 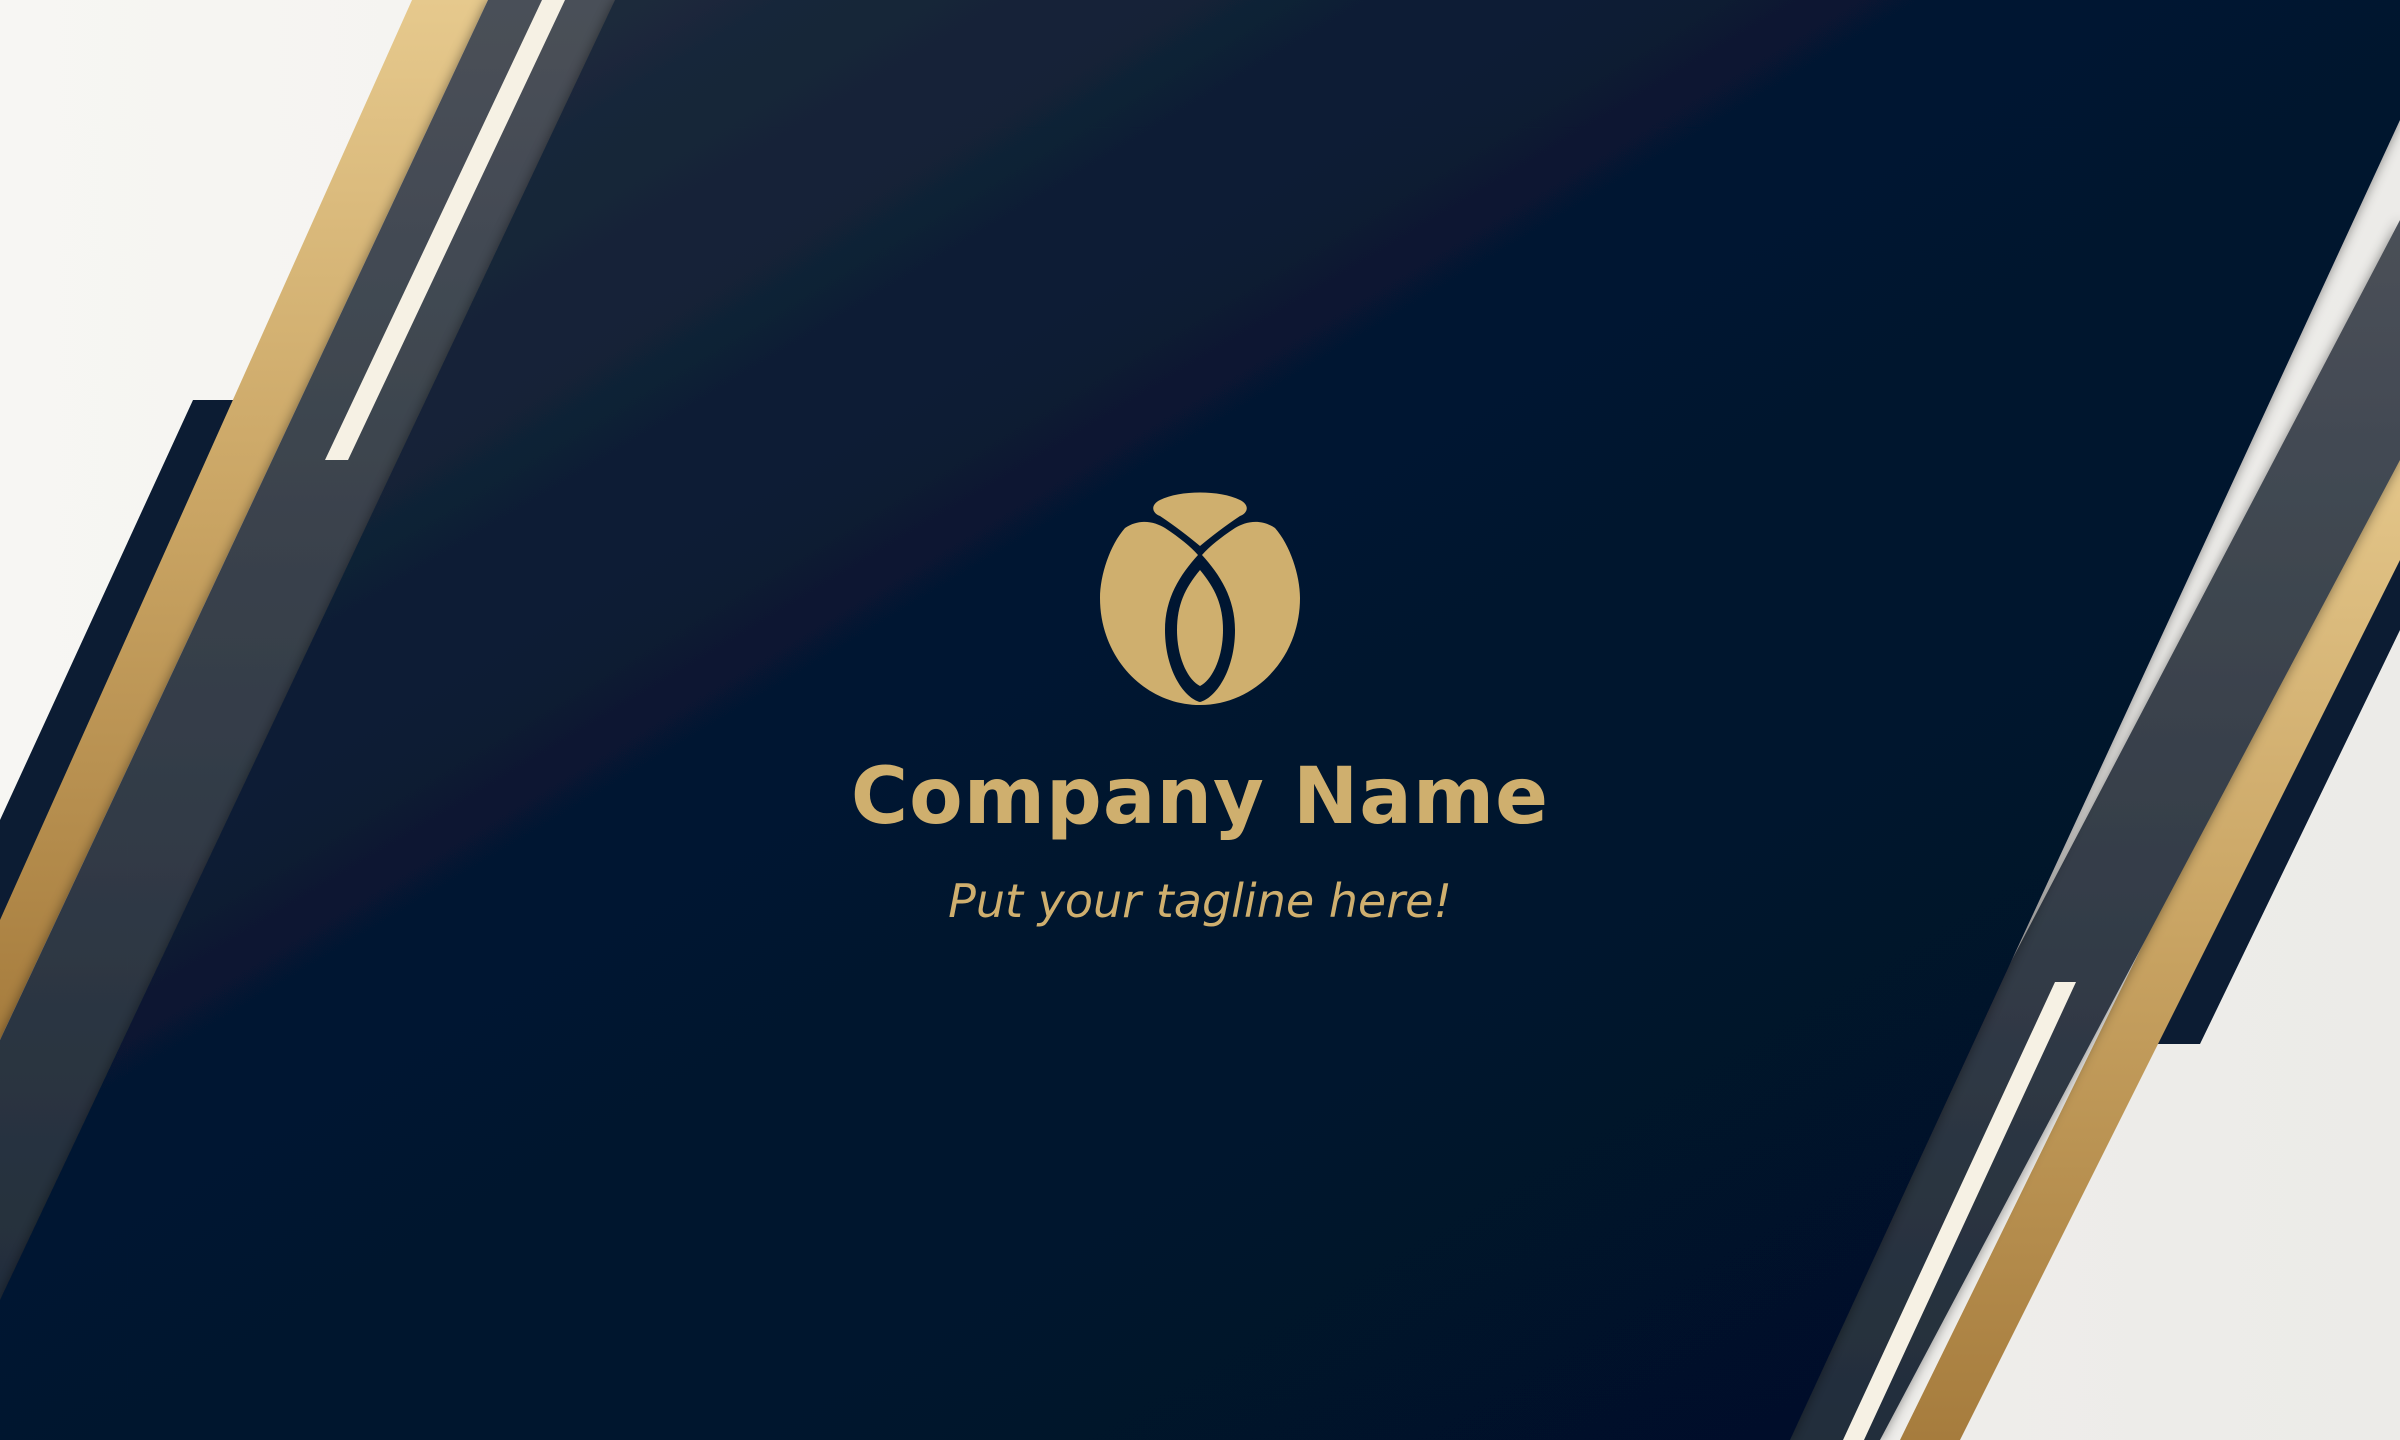 What do you see at coordinates (1200, 598) in the screenshot?
I see `tulip-flower-icon` at bounding box center [1200, 598].